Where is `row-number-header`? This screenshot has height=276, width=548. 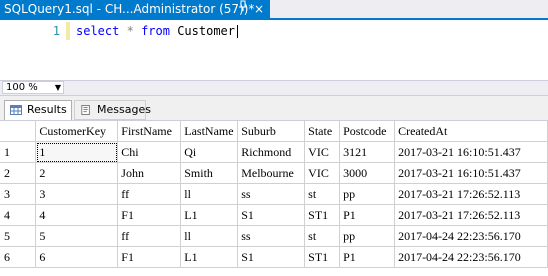
row-number-header is located at coordinates (18, 131).